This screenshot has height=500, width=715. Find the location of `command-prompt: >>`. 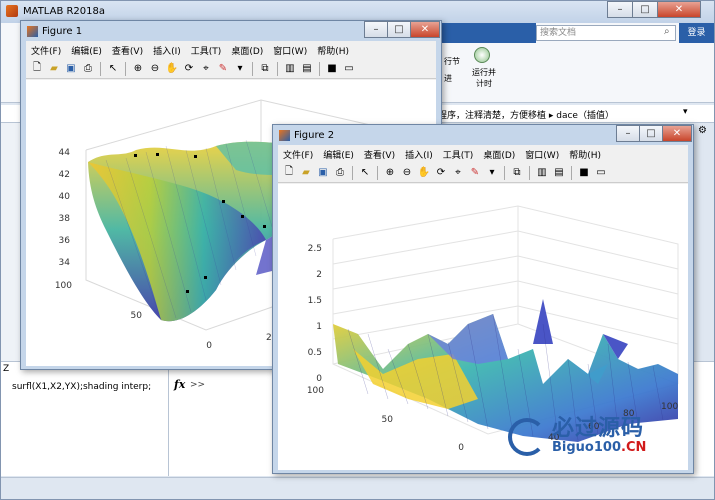

command-prompt: >> is located at coordinates (198, 385).